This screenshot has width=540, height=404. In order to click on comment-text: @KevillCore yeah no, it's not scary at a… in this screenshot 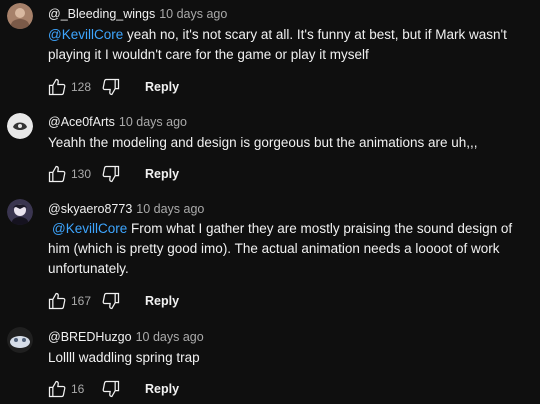, I will do `click(292, 45)`.